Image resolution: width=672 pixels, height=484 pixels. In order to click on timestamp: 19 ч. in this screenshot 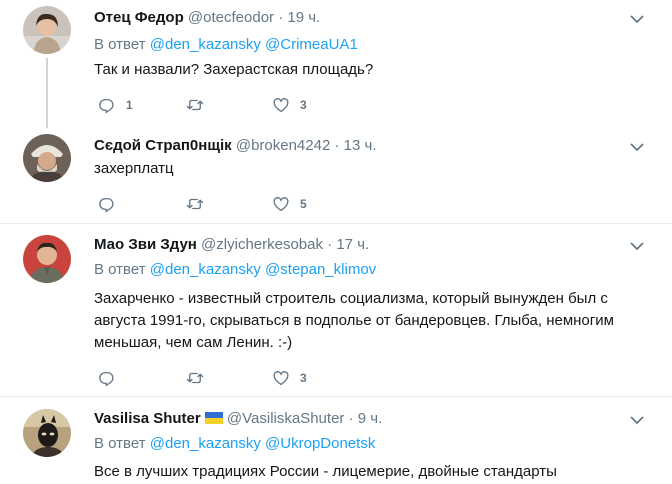, I will do `click(303, 17)`.